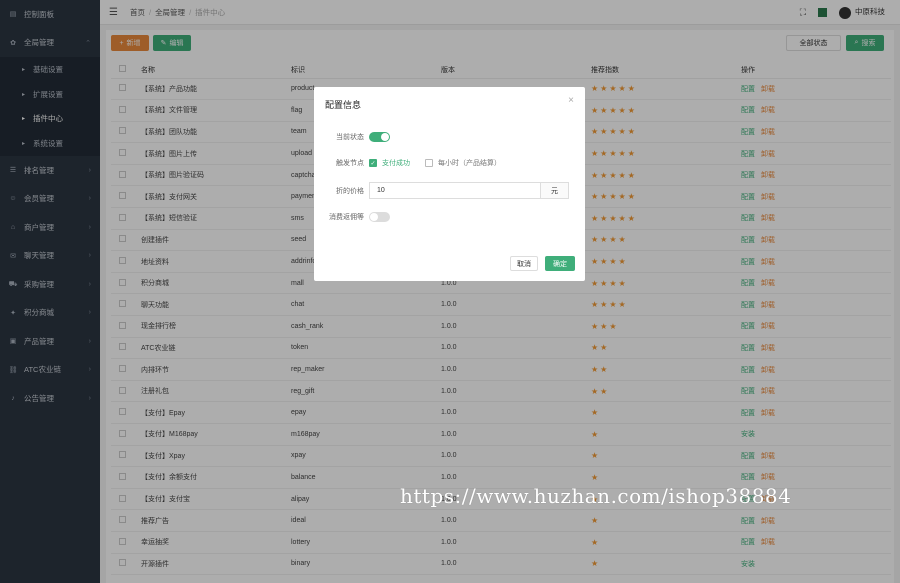 This screenshot has height=583, width=900. I want to click on price-label: 折的价格, so click(350, 191).